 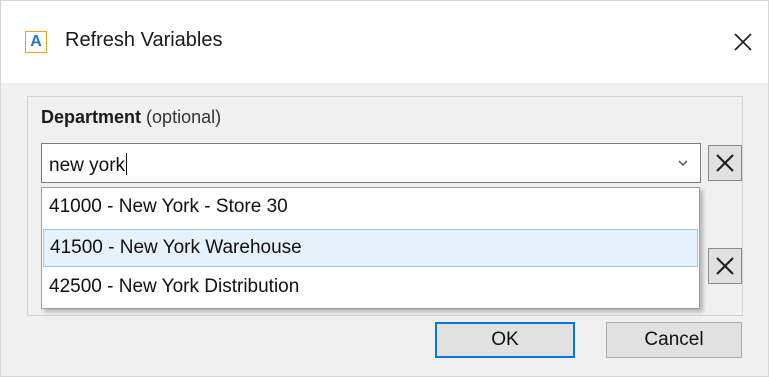 What do you see at coordinates (127, 164) in the screenshot?
I see `text-caret` at bounding box center [127, 164].